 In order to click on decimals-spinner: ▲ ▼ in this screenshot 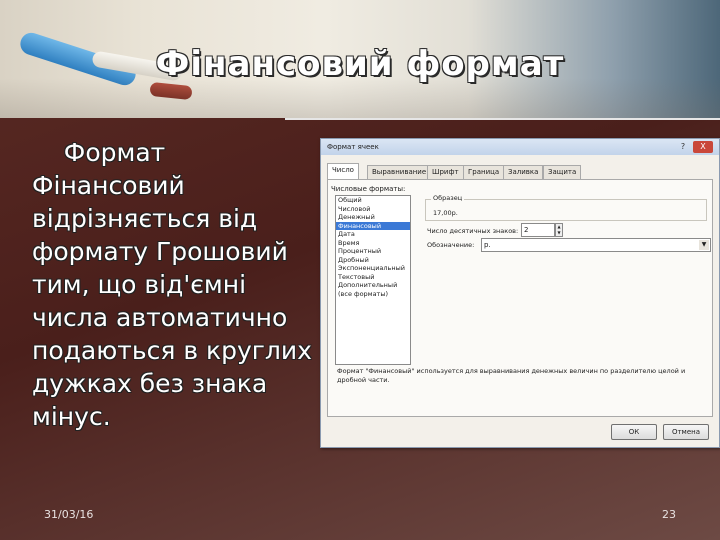, I will do `click(559, 230)`.